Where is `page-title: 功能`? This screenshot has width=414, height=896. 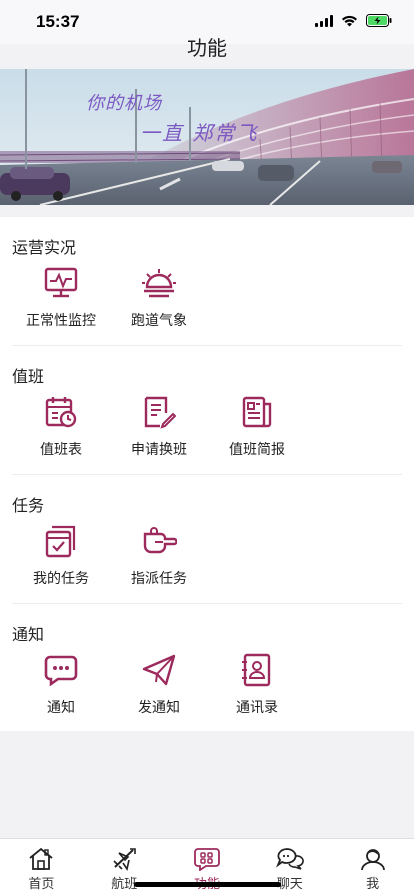 page-title: 功能 is located at coordinates (207, 47).